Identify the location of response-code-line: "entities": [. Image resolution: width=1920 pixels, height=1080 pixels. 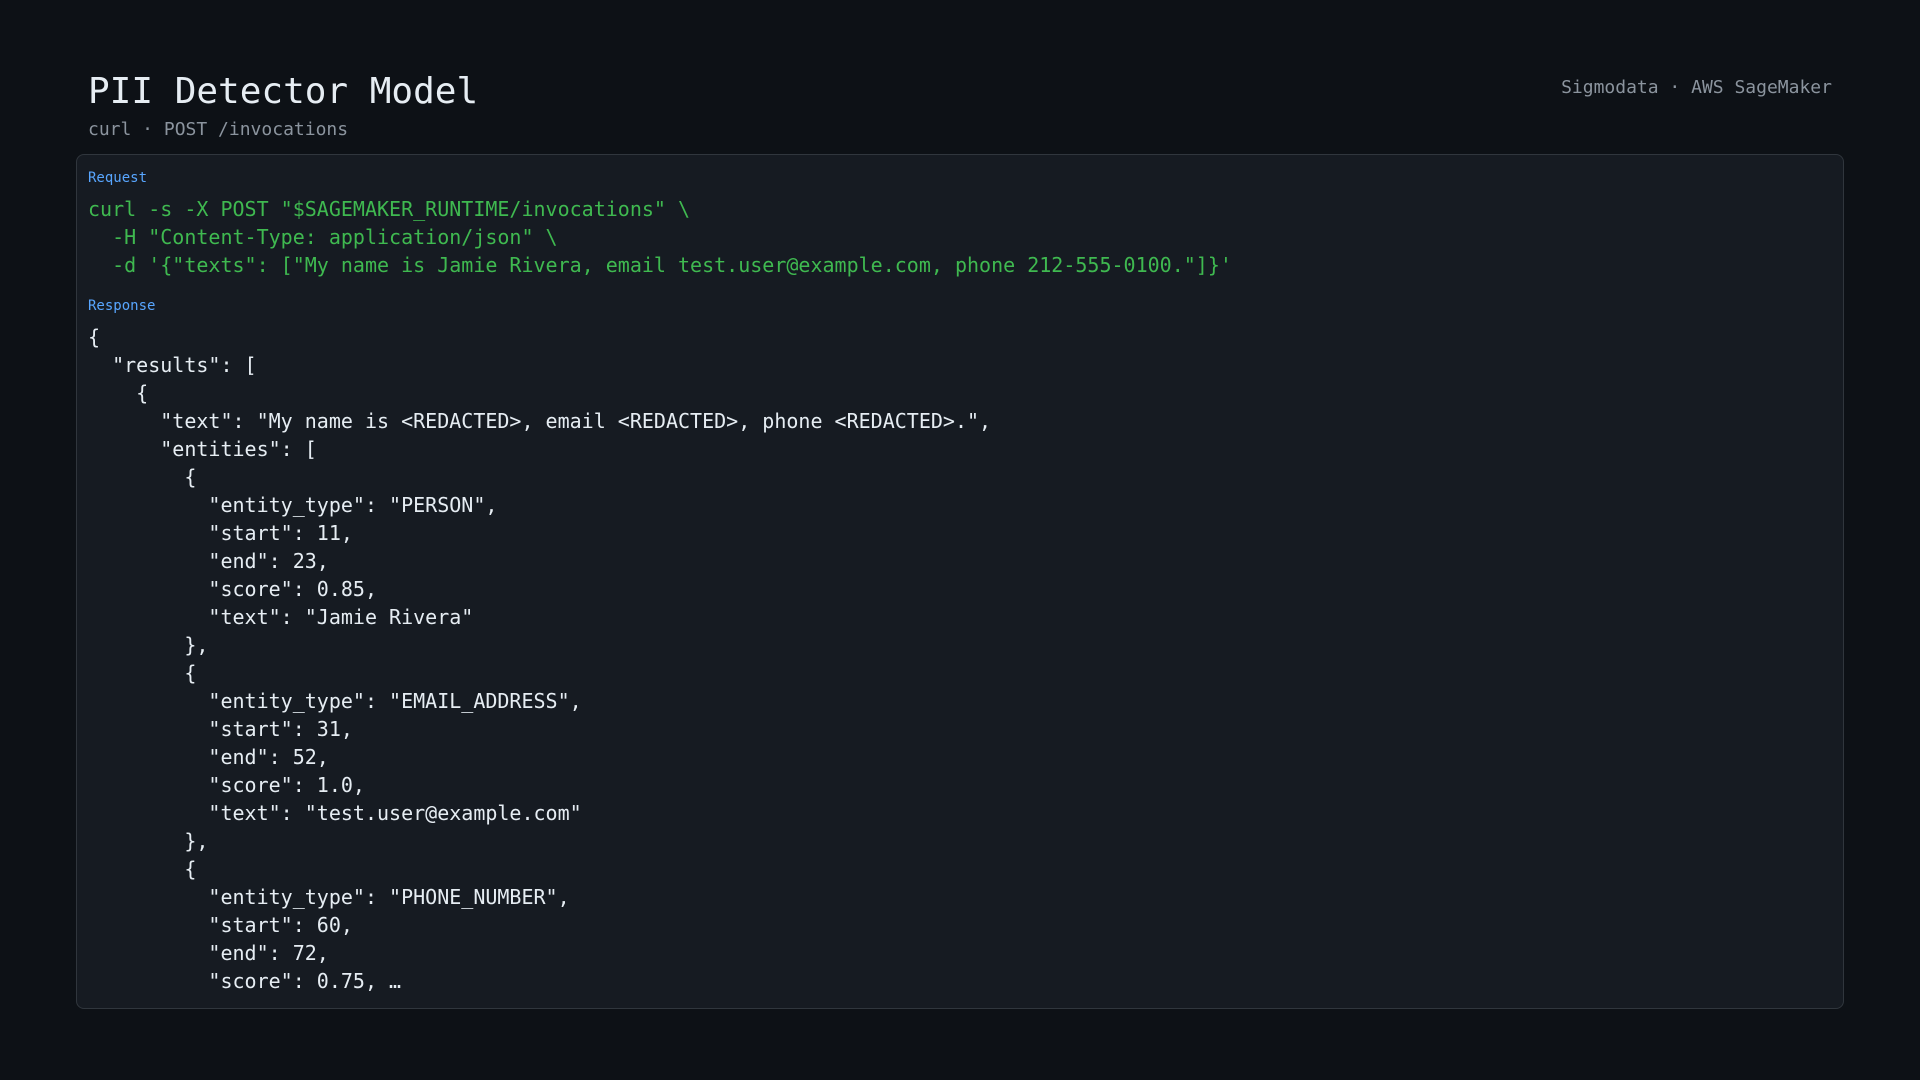
(202, 449).